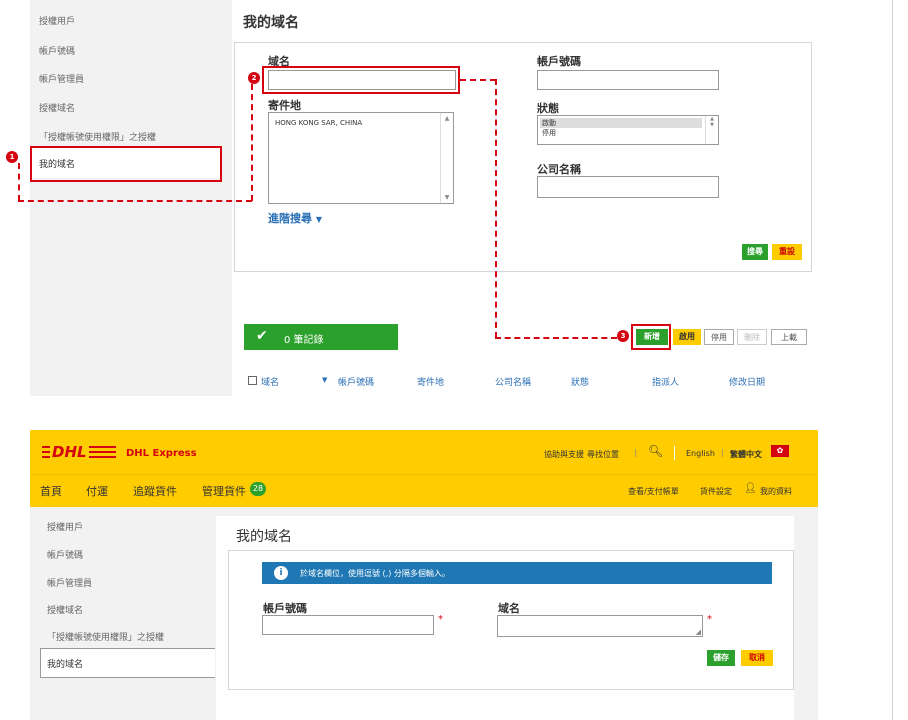  I want to click on page-title: 我的域名, so click(271, 23).